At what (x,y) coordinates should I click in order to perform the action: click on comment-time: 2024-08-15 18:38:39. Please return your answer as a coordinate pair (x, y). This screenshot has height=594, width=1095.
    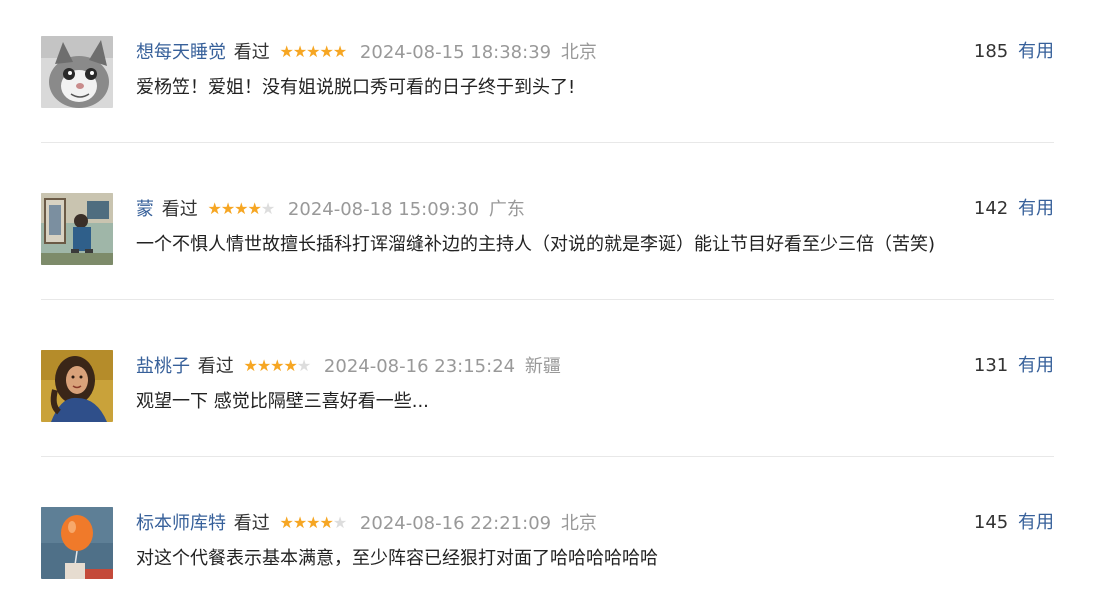
    Looking at the image, I should click on (455, 52).